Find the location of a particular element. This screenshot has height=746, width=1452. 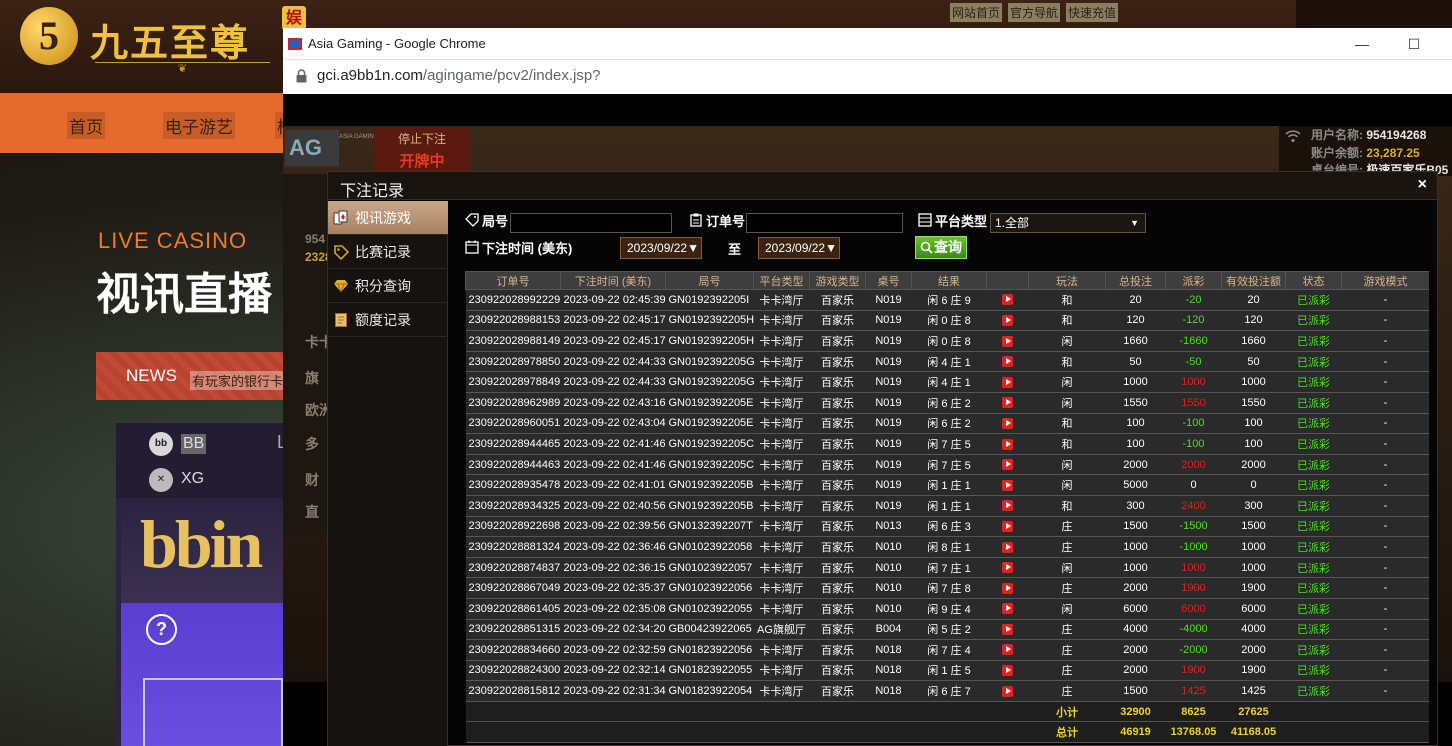

round-no-cell: GN01823922054 is located at coordinates (709, 691).